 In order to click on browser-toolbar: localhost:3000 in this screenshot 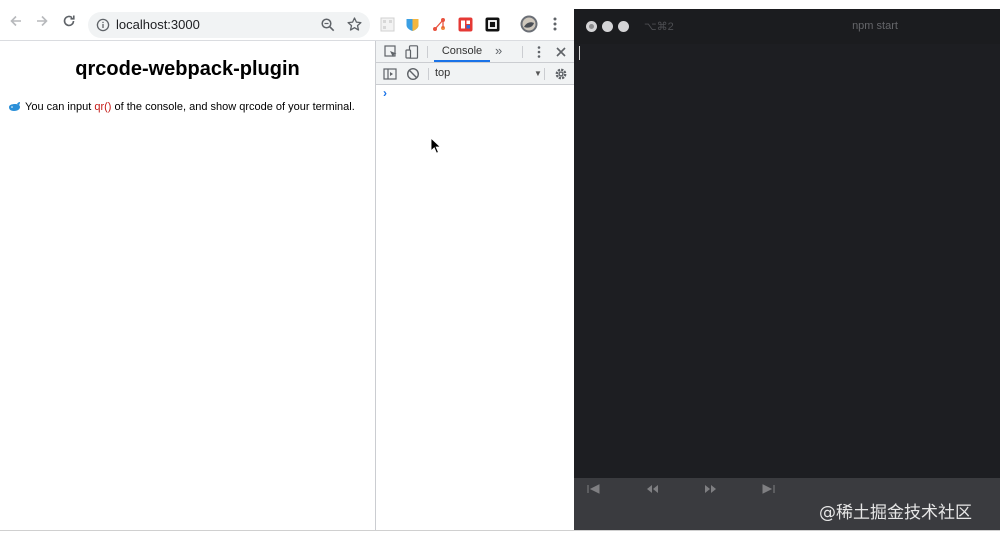, I will do `click(287, 20)`.